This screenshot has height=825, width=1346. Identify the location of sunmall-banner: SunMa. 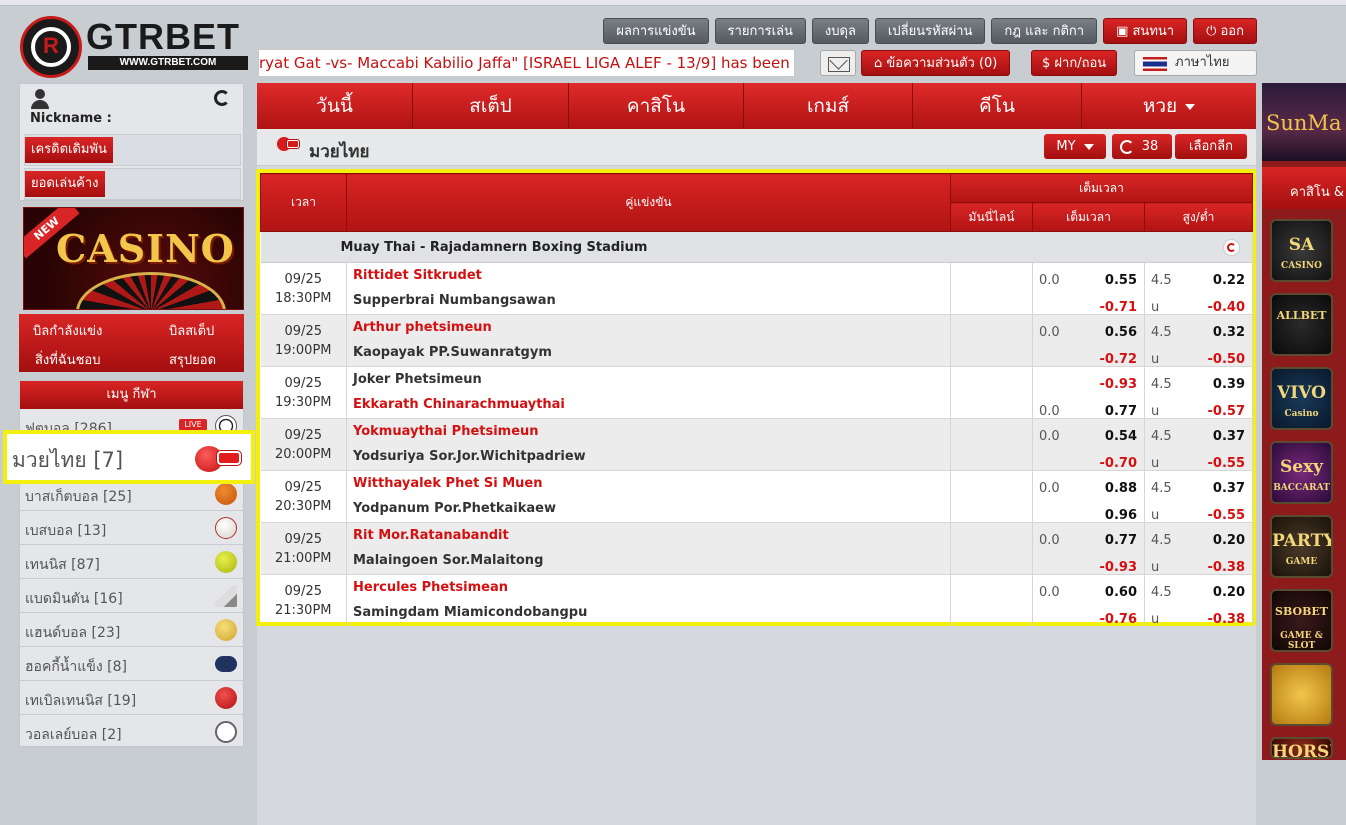
(1304, 122).